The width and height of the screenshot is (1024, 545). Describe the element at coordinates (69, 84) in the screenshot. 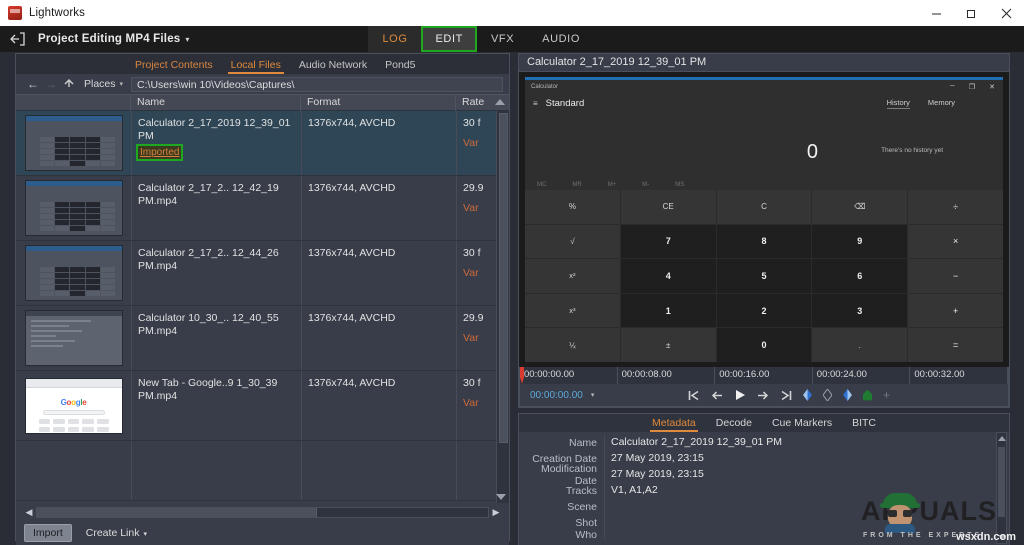

I see `nav-up-icon` at that location.